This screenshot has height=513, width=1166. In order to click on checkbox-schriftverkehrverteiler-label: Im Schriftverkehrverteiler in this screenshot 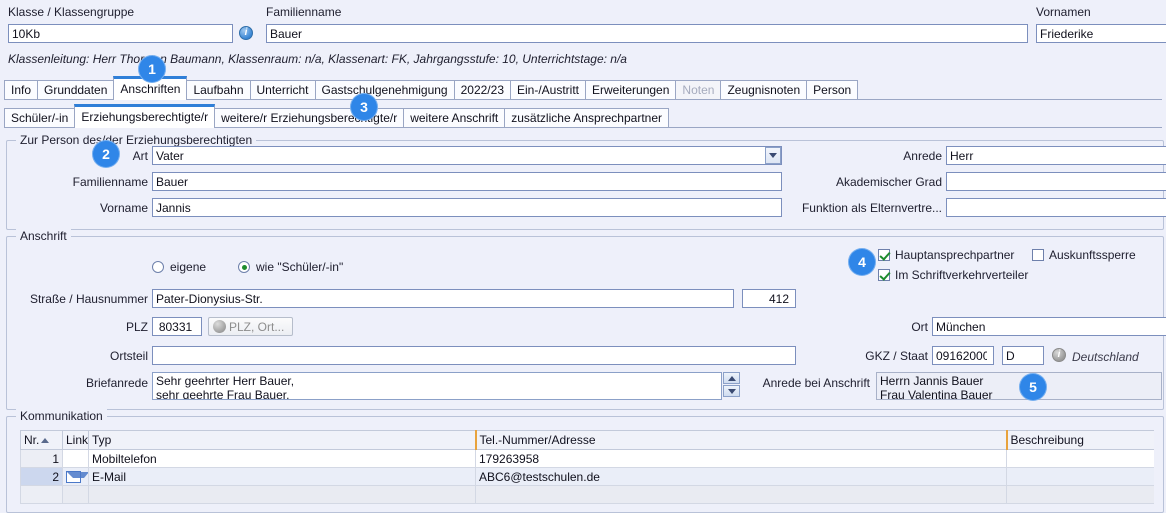, I will do `click(962, 275)`.